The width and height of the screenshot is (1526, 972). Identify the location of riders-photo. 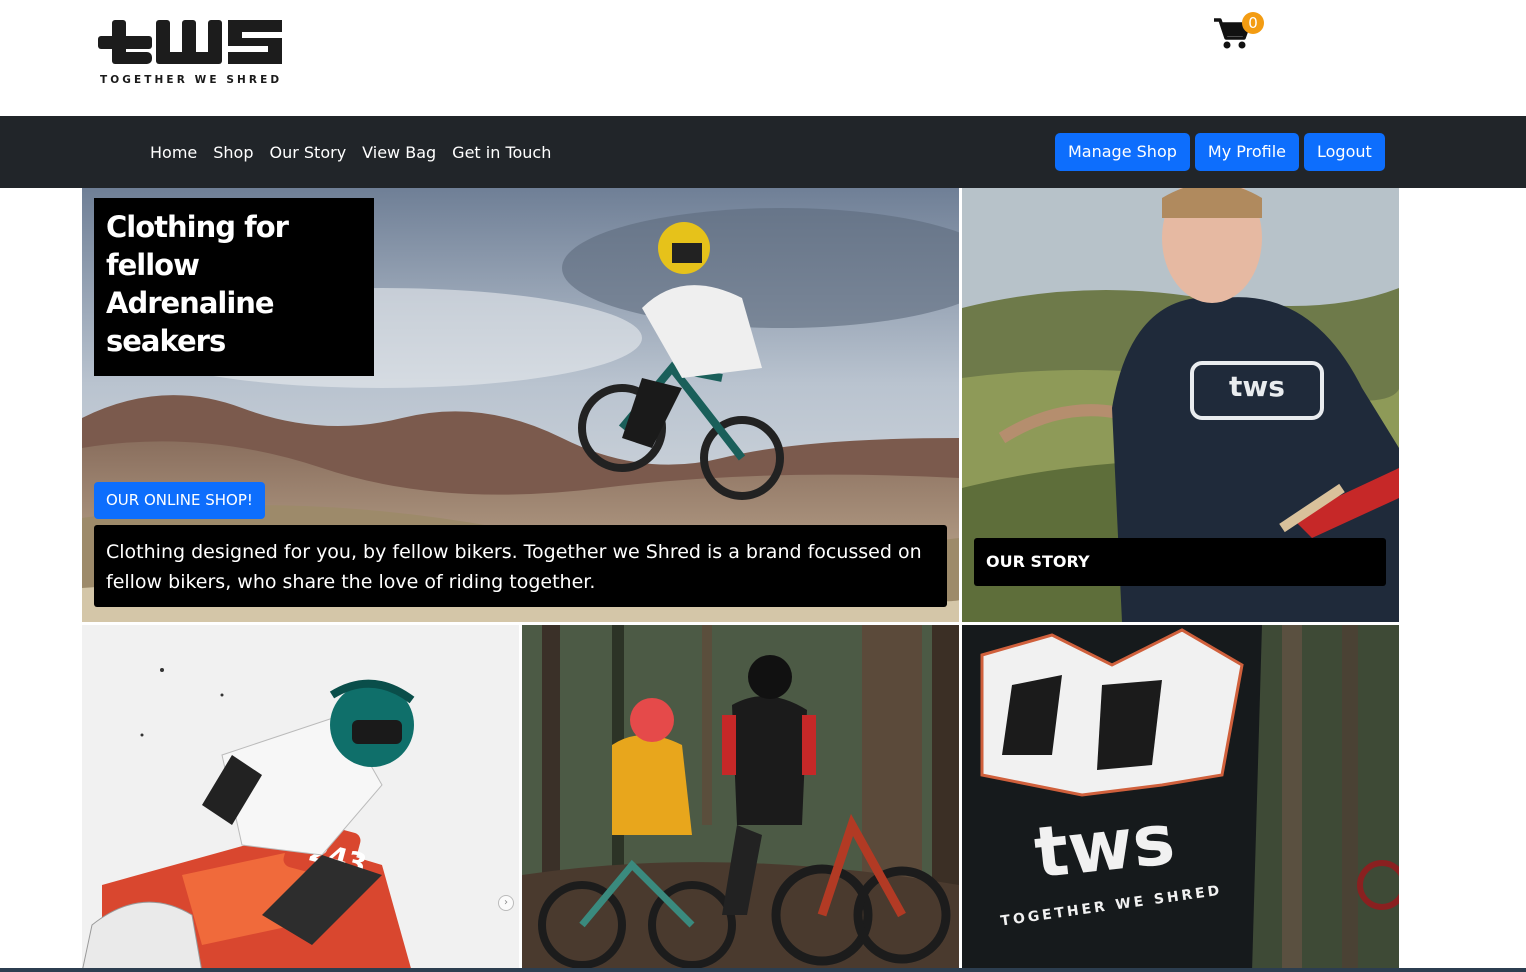
(740, 798).